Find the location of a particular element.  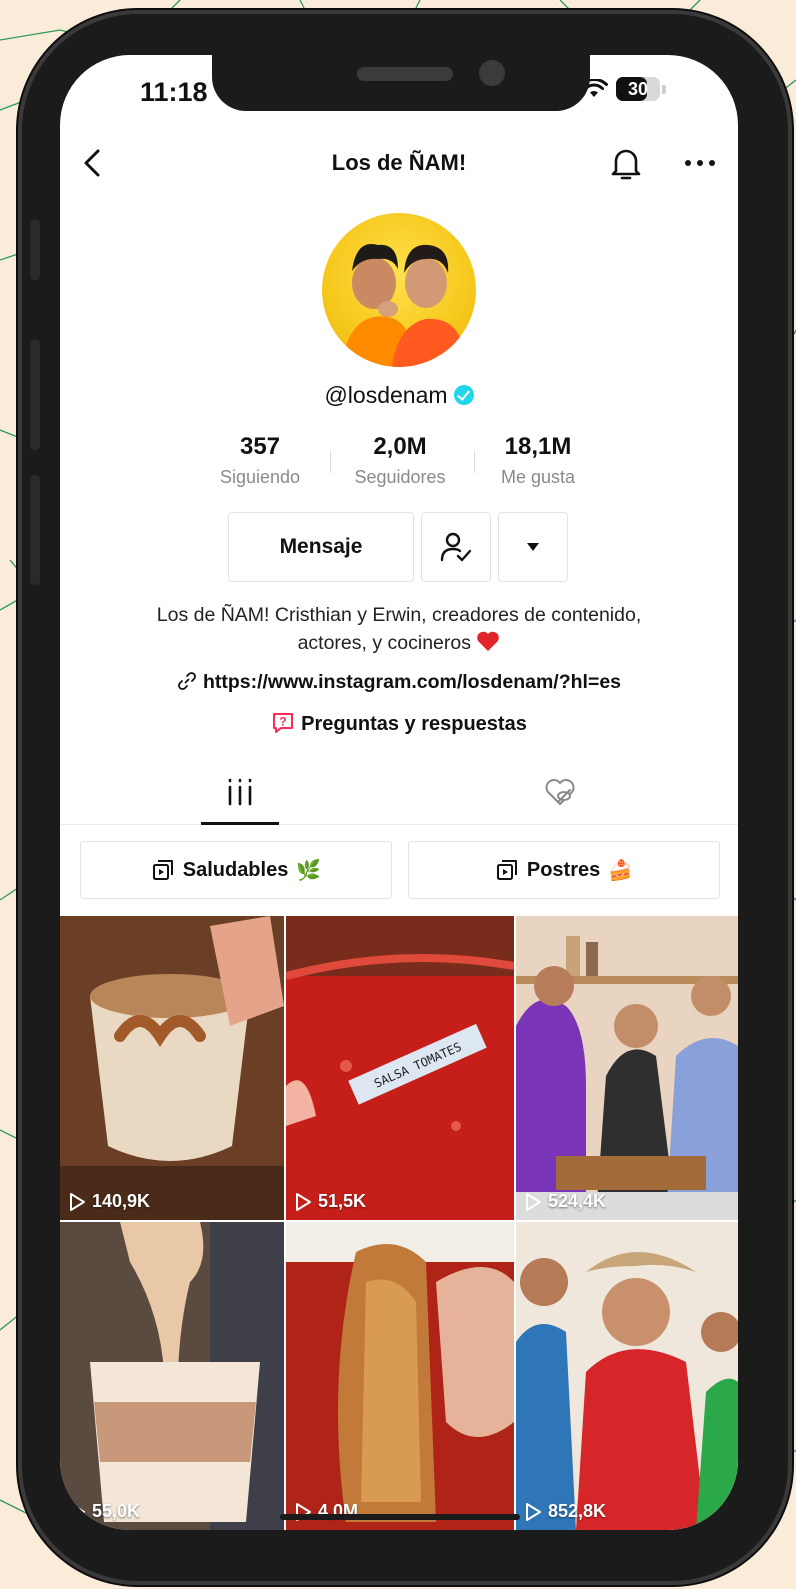

tab-videos is located at coordinates (240, 792).